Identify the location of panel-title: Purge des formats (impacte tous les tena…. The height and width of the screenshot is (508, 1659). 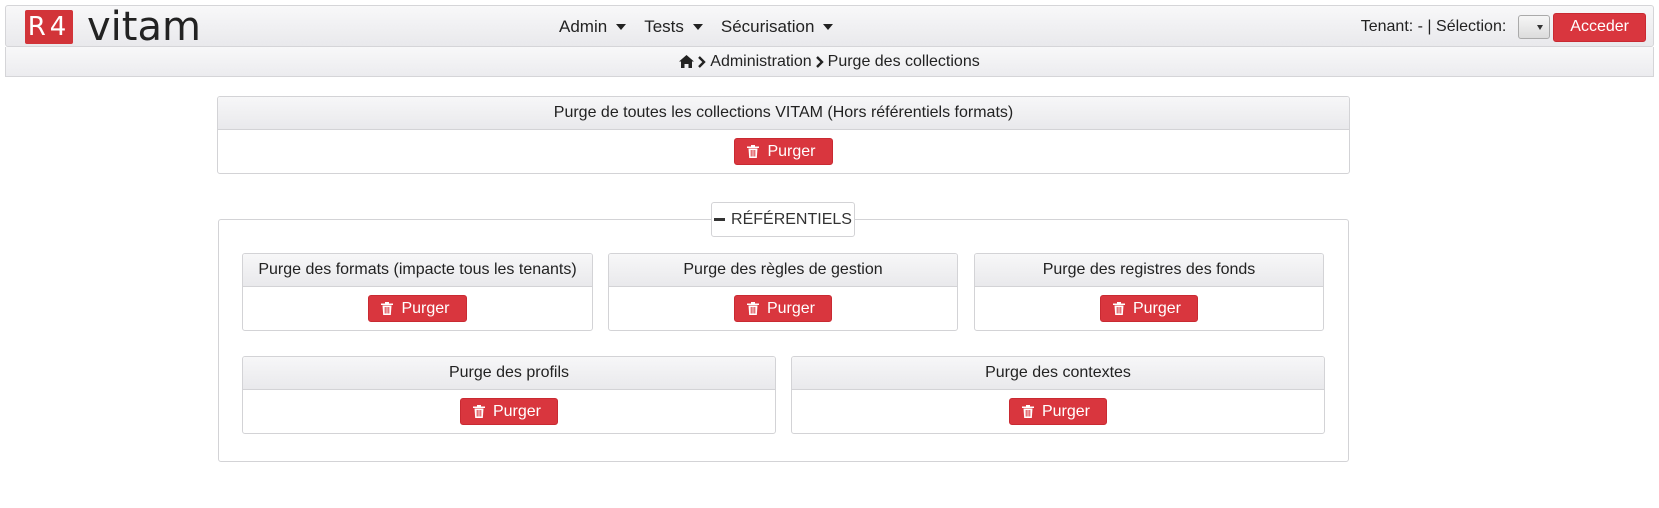
(417, 270).